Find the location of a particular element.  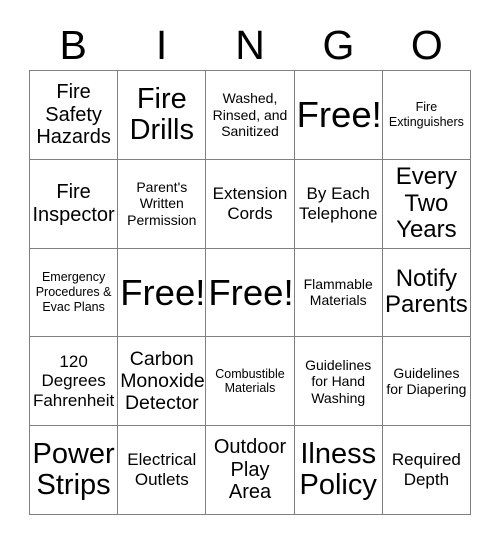

bingo-cell: Washed, Rinsed, and Sanitized is located at coordinates (250, 115).